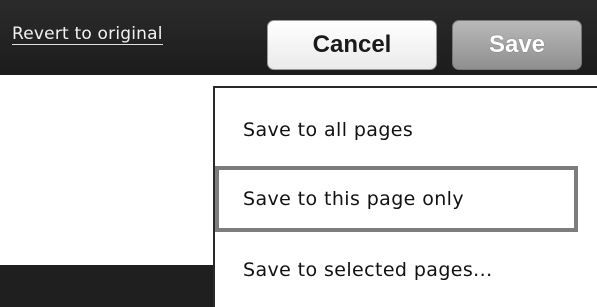 This screenshot has height=307, width=597. What do you see at coordinates (396, 199) in the screenshot?
I see `menu-item-save-to-this-page-only: Save to this page only` at bounding box center [396, 199].